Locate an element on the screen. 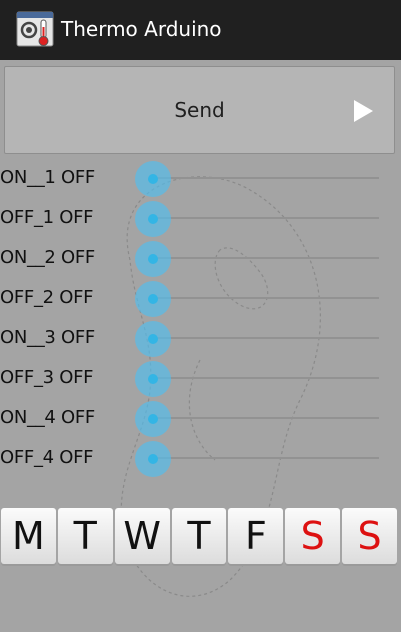  day-toggle-wednesday: W is located at coordinates (142, 536).